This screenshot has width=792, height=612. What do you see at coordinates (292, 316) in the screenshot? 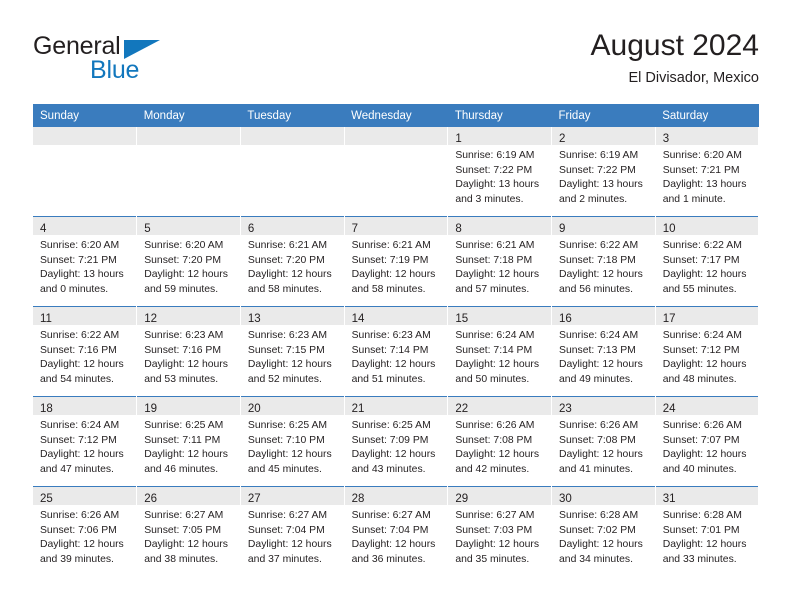
I see `day-number-band: 13` at bounding box center [292, 316].